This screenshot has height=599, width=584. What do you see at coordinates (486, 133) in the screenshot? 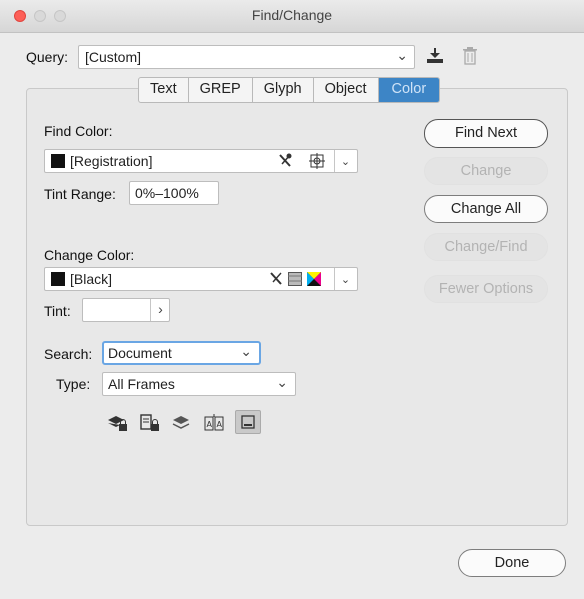
I see `find-next-button: Find Next` at bounding box center [486, 133].